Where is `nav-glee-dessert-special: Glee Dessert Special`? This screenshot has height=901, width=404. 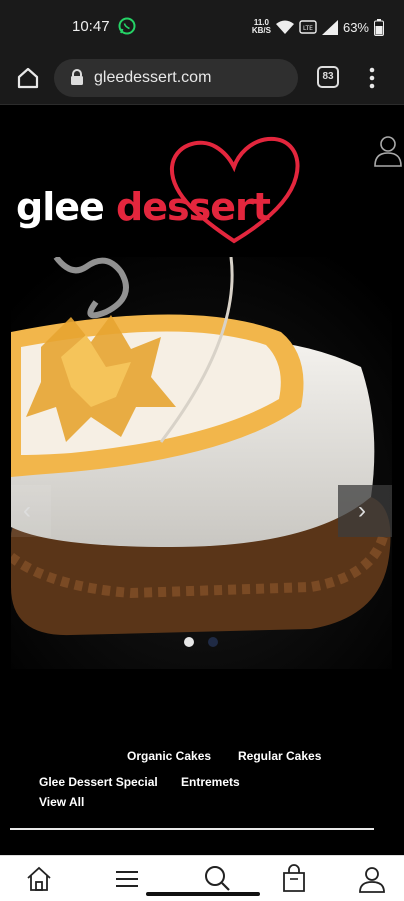 nav-glee-dessert-special: Glee Dessert Special is located at coordinates (98, 782).